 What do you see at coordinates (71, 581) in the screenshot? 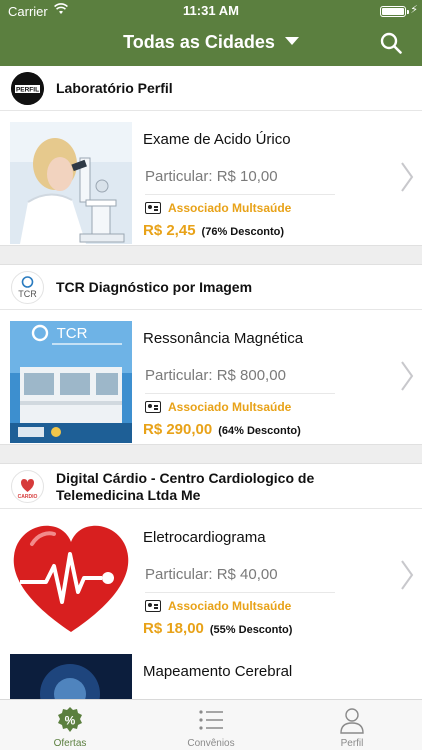
I see `offer-image-heart` at bounding box center [71, 581].